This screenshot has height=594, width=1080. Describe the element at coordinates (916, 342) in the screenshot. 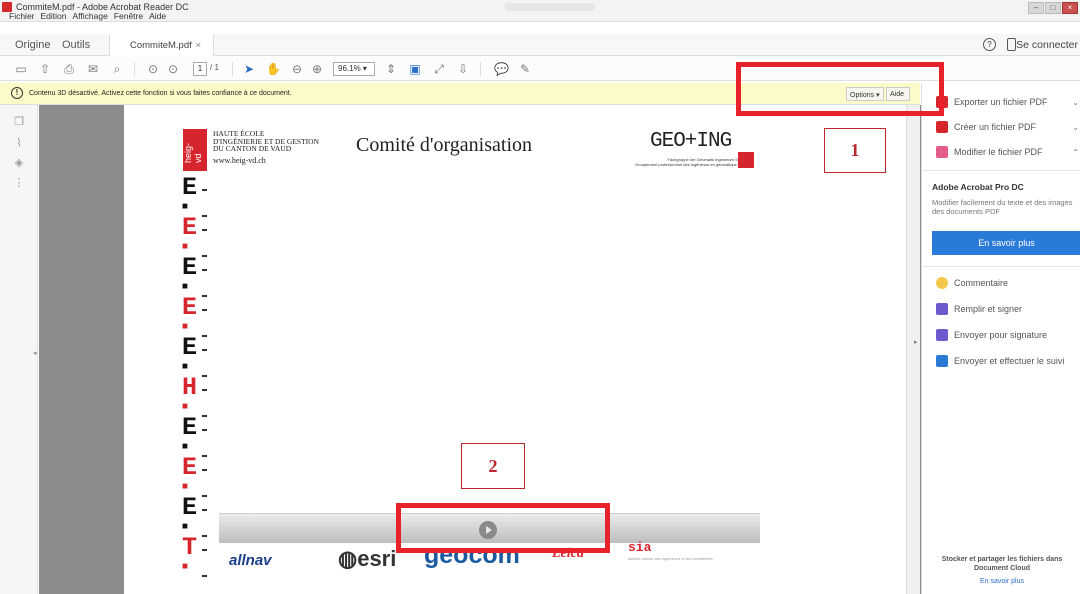

I see `collapse-right-panel-icon: ▸` at that location.